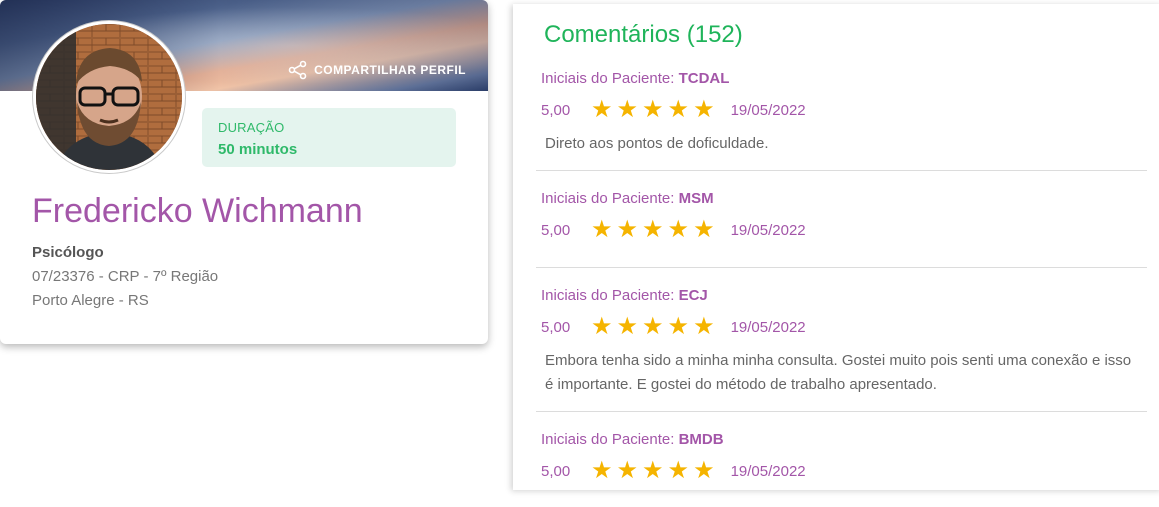  I want to click on location: Porto Alegre - RS, so click(90, 300).